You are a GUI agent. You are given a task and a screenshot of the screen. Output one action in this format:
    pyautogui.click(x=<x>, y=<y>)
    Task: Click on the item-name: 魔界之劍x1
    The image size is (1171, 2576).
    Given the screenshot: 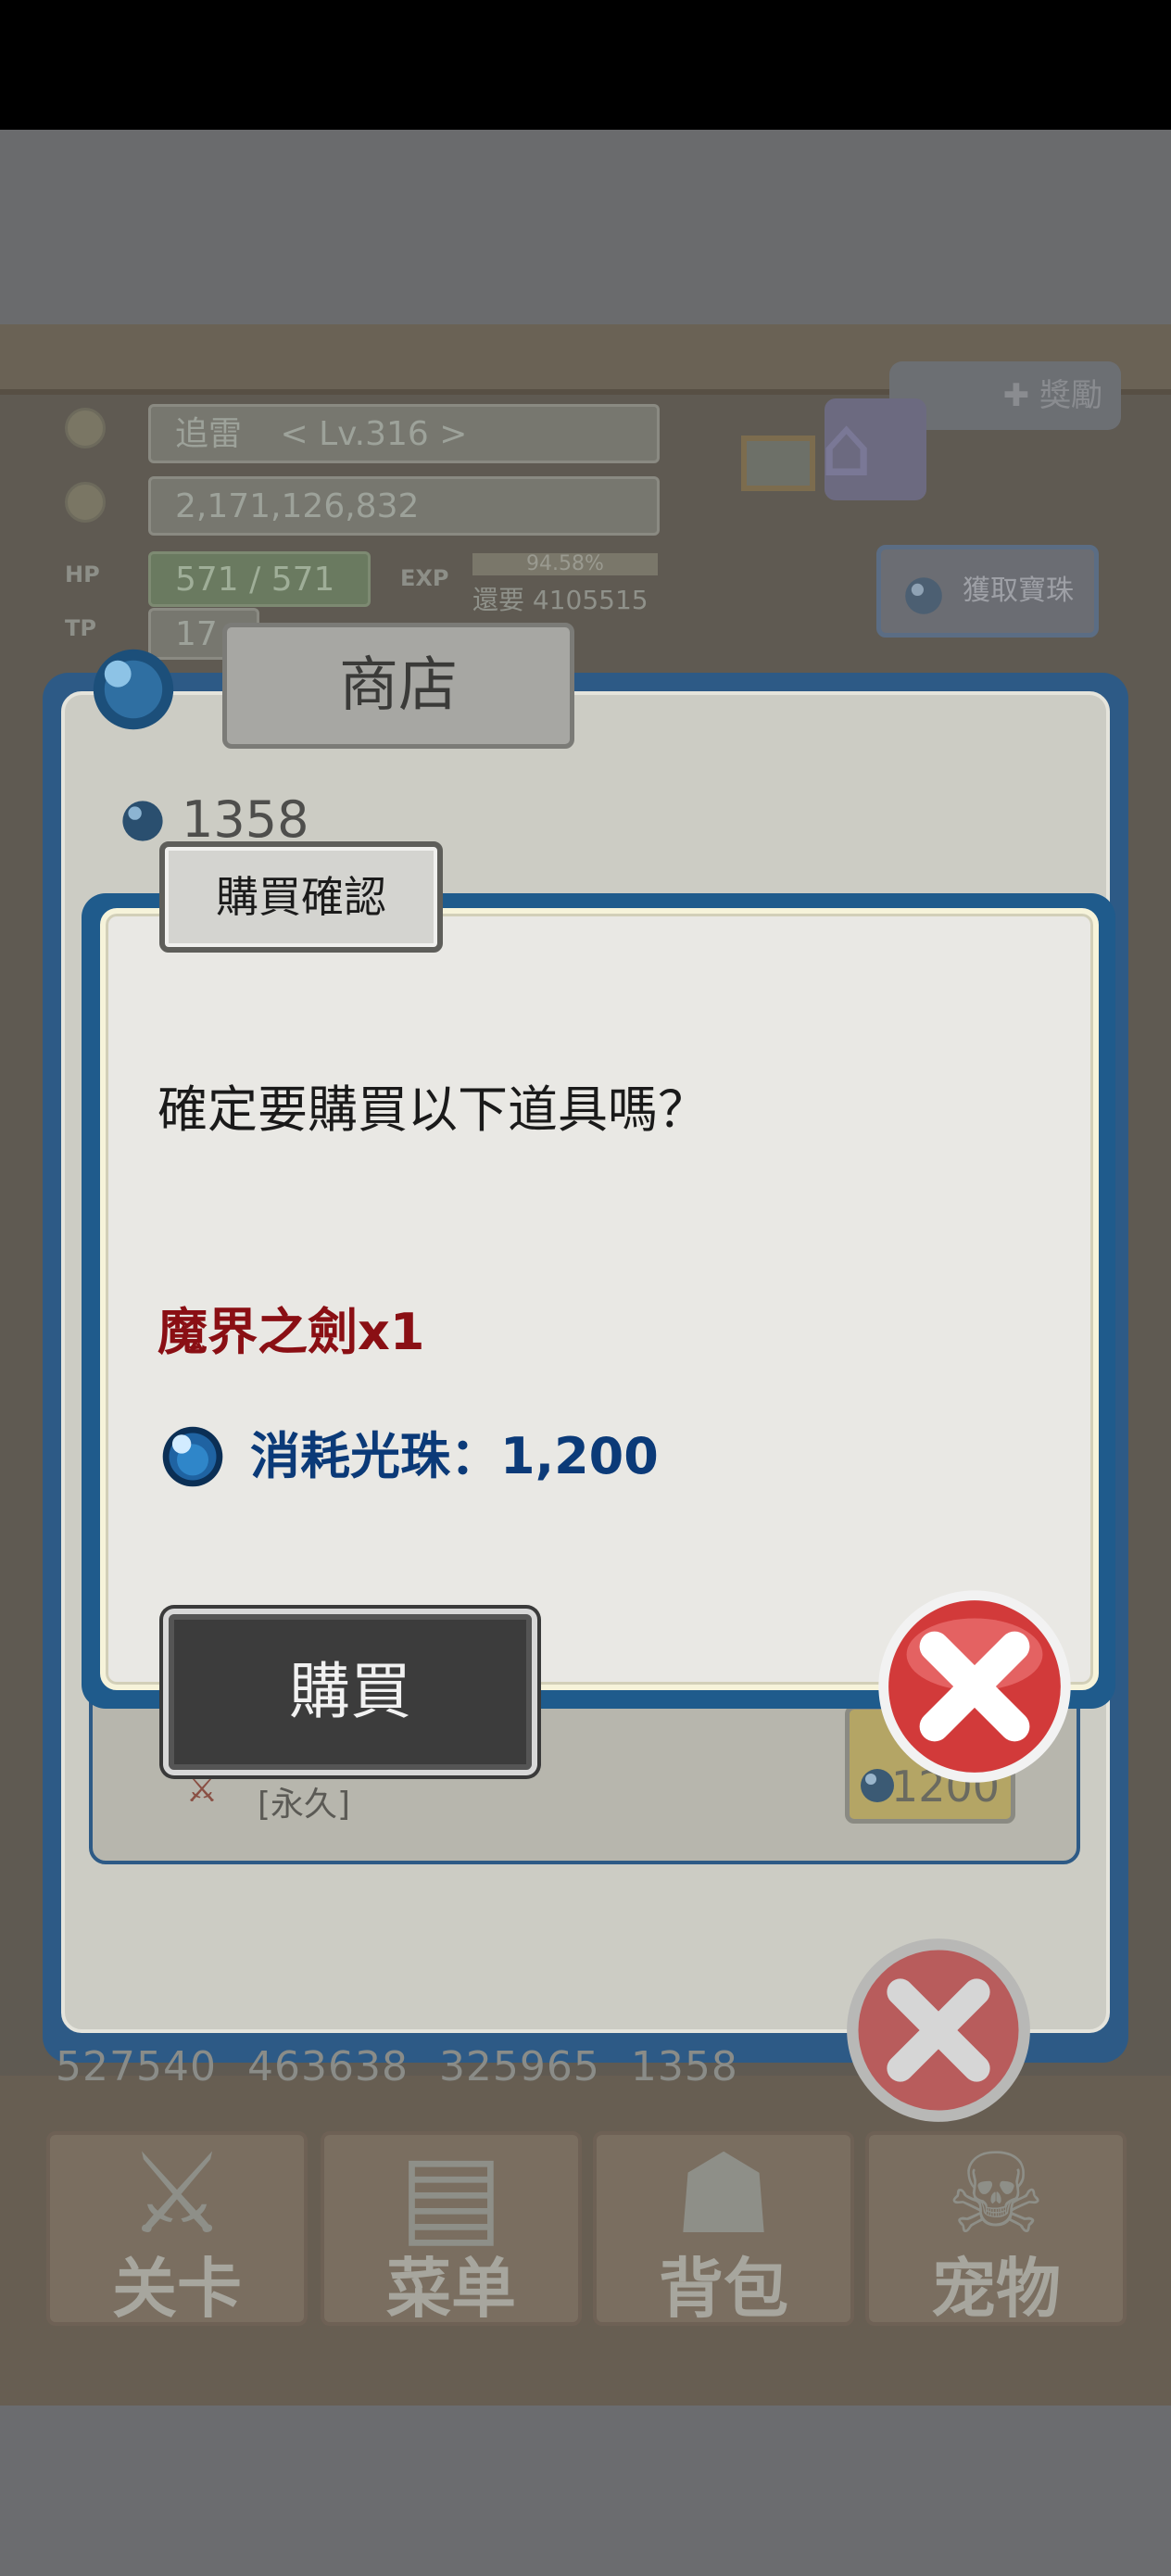 What is the action you would take?
    pyautogui.click(x=291, y=1332)
    